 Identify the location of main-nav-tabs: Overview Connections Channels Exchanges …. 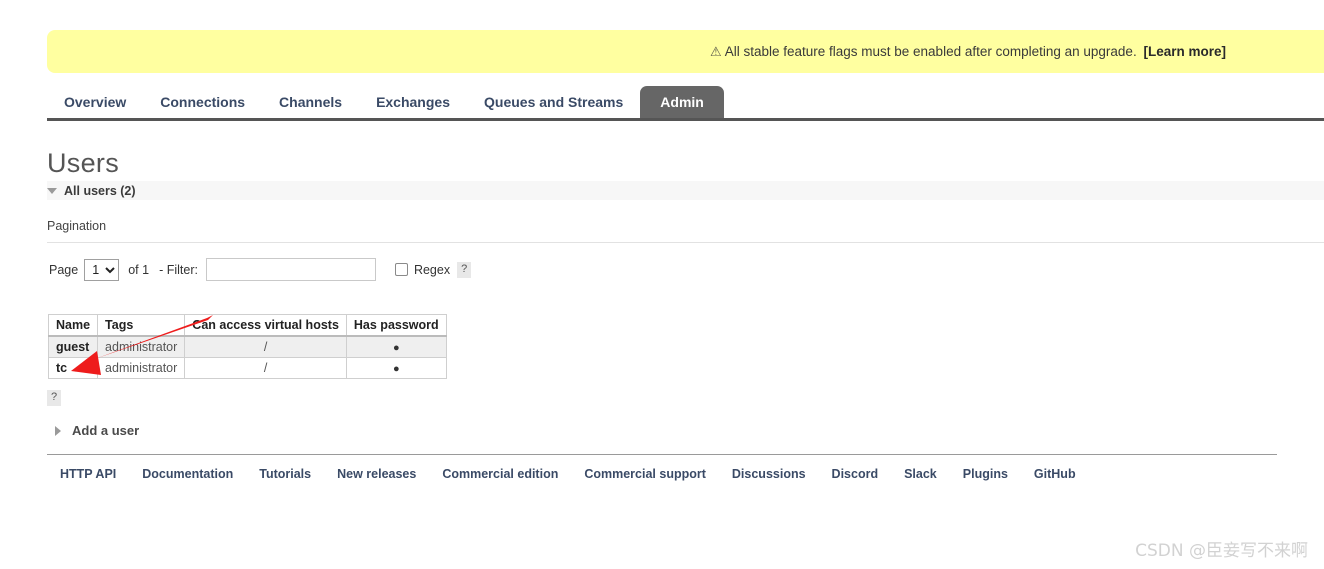
(685, 102).